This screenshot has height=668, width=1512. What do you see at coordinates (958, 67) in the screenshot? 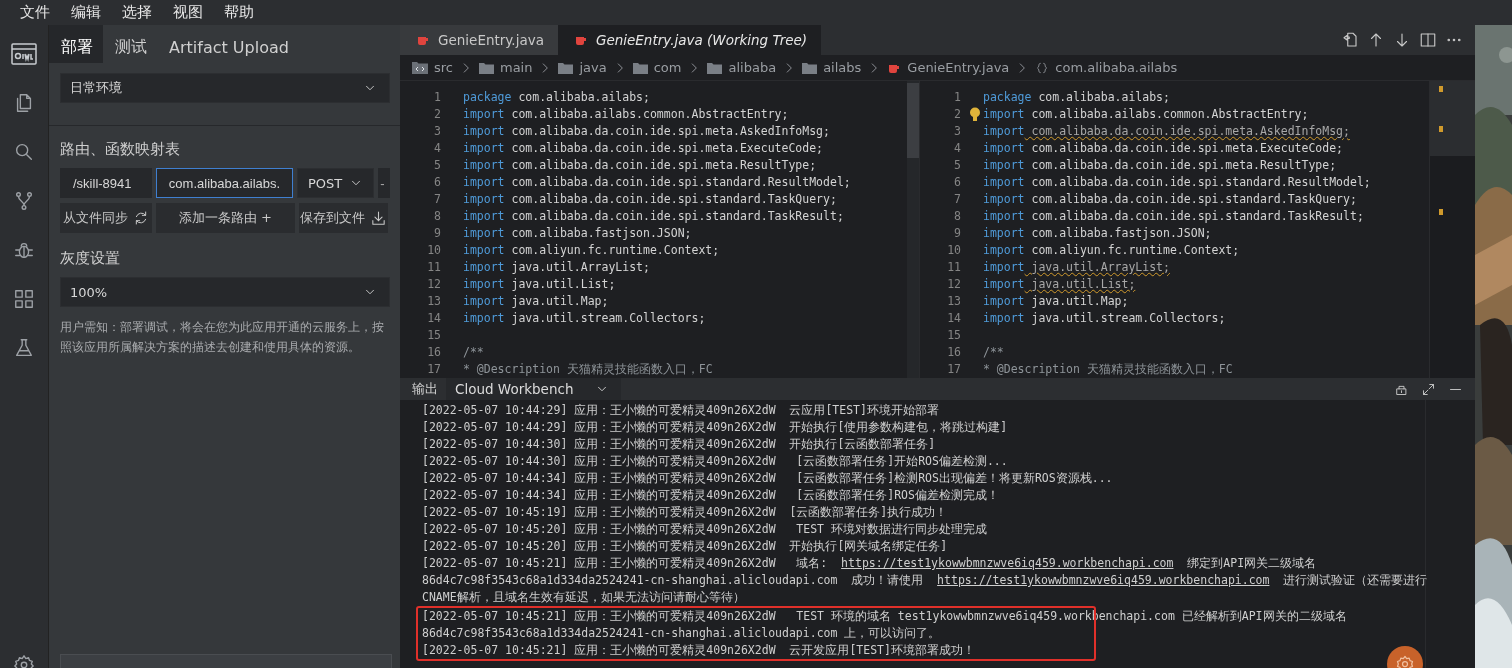
I see `breadcrumb-item: GenieEntry.java` at bounding box center [958, 67].